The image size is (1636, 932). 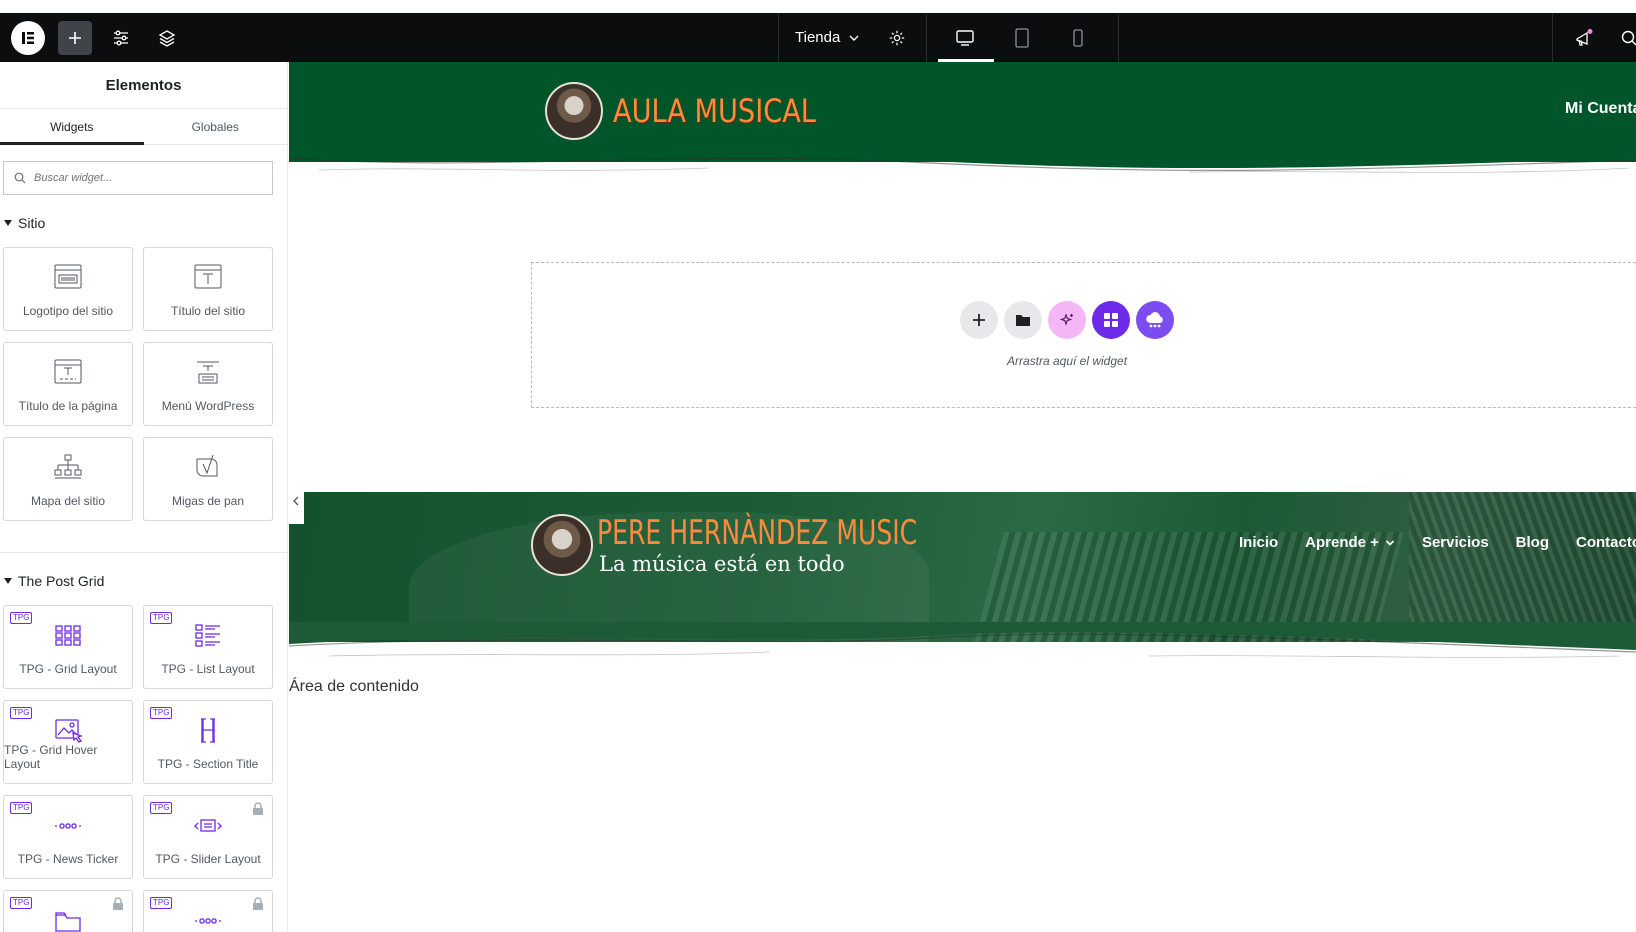 What do you see at coordinates (72, 127) in the screenshot?
I see `tab-widgets: Widgets` at bounding box center [72, 127].